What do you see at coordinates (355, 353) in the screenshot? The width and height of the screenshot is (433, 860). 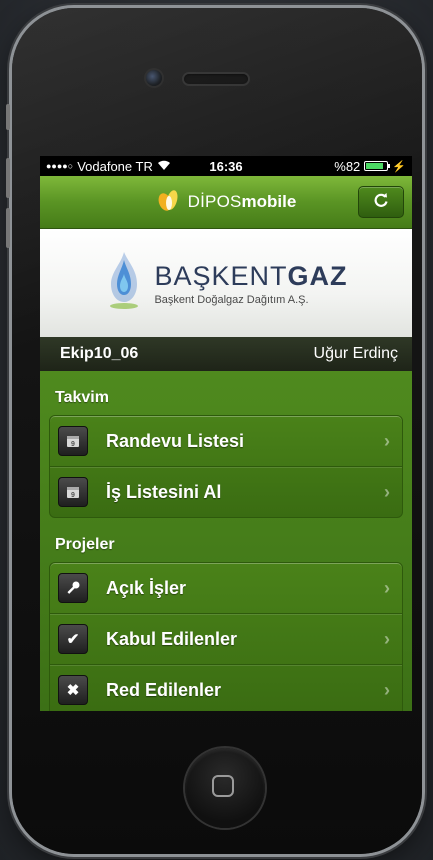 I see `user-name: Uğur Erdinç` at bounding box center [355, 353].